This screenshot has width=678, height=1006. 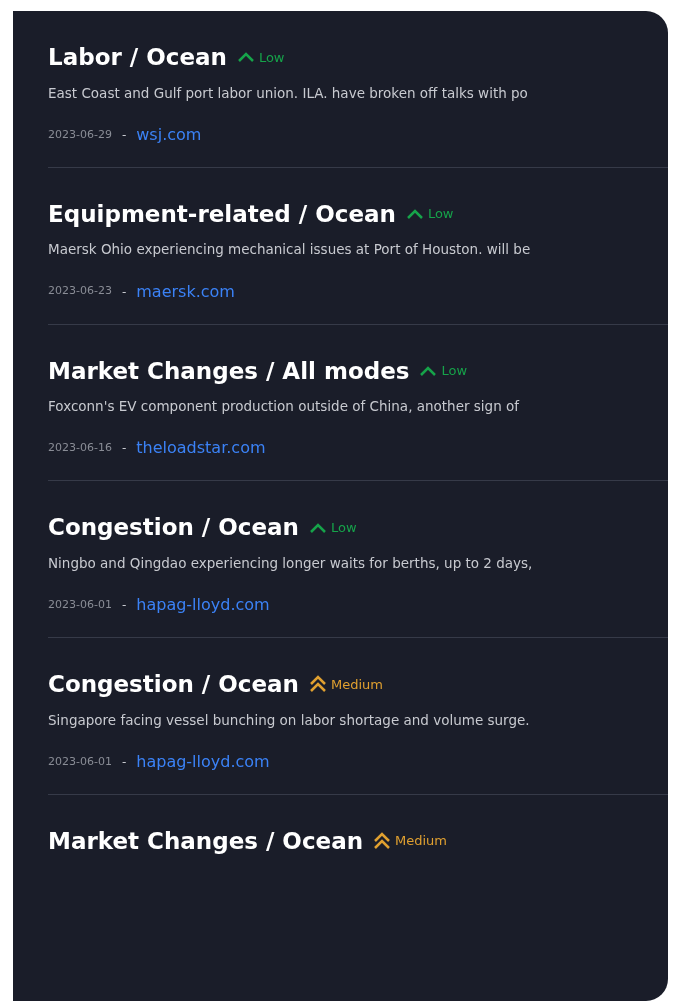 I want to click on source-link: wsj.com, so click(x=169, y=134).